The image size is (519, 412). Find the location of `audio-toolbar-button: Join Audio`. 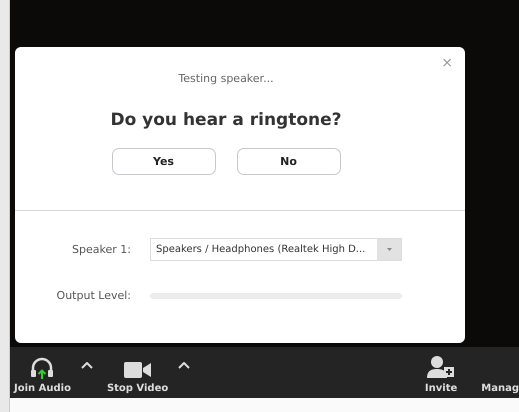

audio-toolbar-button: Join Audio is located at coordinates (42, 375).